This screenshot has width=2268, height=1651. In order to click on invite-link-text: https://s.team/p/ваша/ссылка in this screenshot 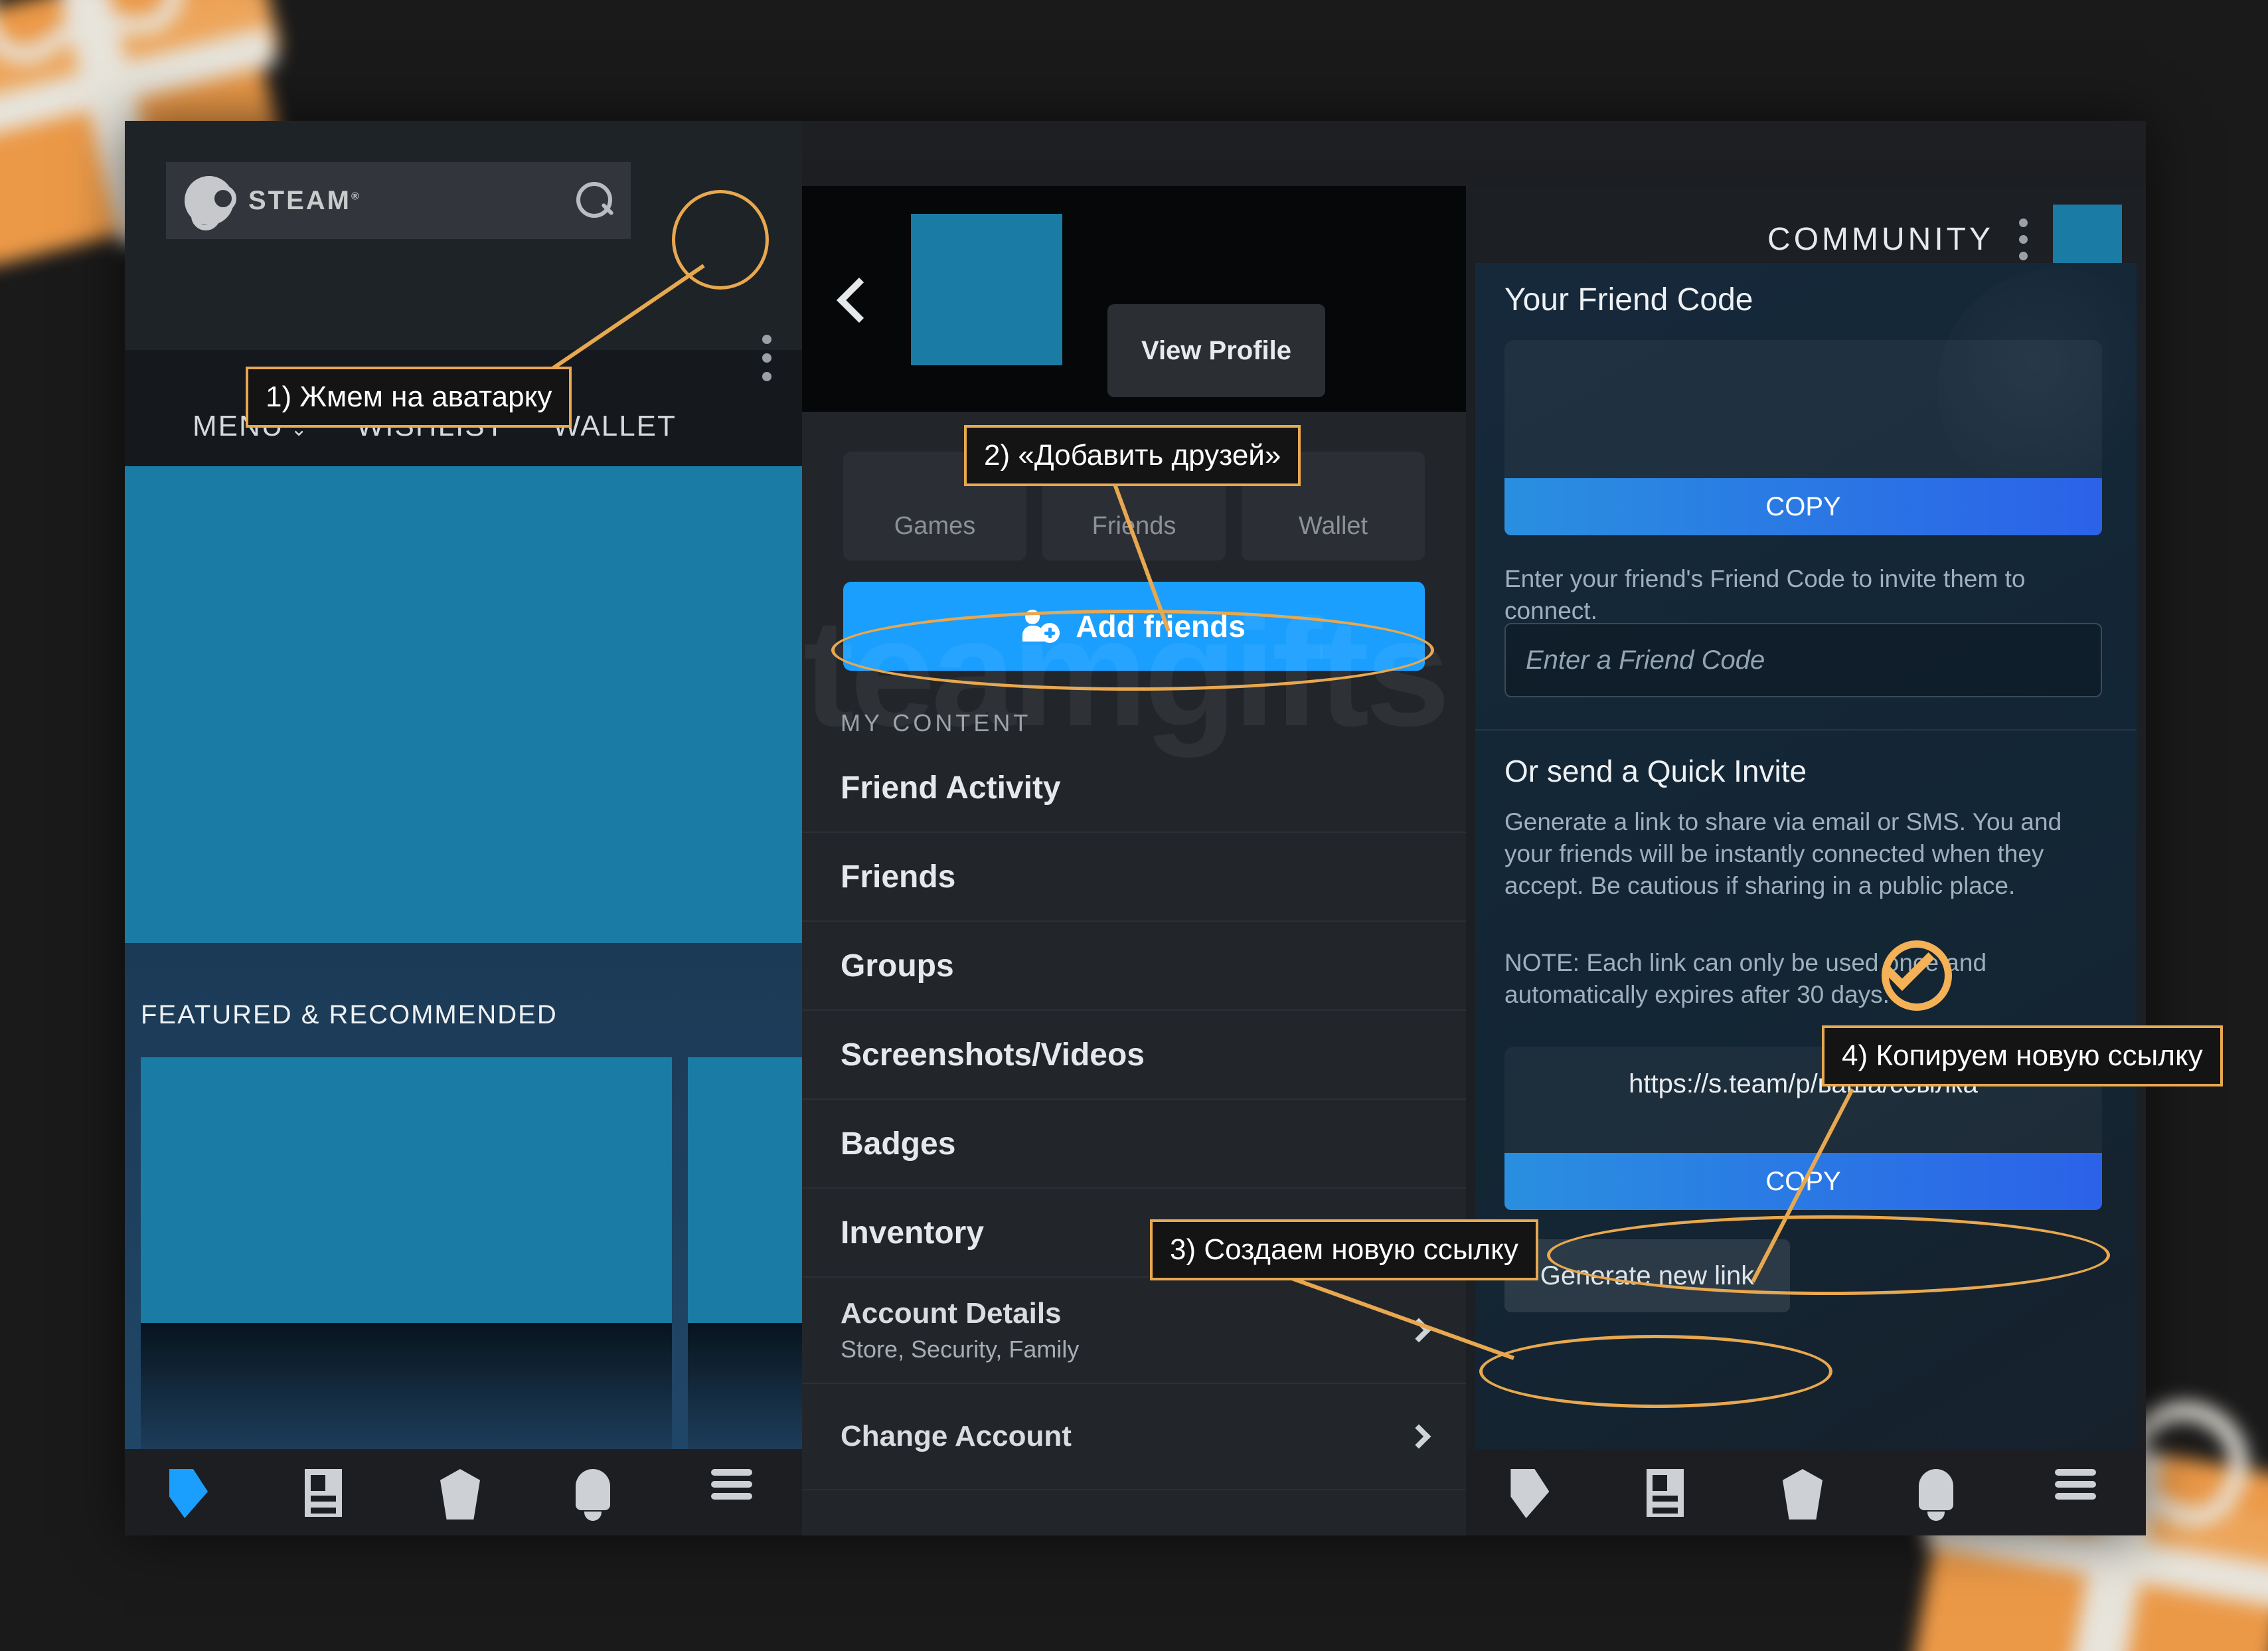, I will do `click(1803, 1083)`.